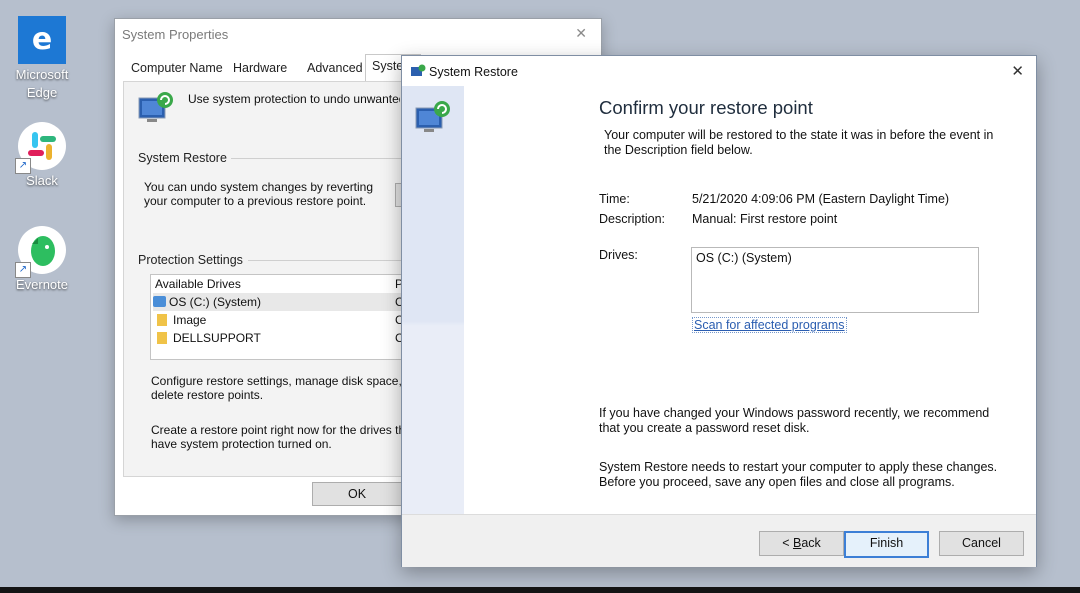 This screenshot has width=1080, height=593. What do you see at coordinates (678, 150) in the screenshot?
I see `intro-text: the Description field below.` at bounding box center [678, 150].